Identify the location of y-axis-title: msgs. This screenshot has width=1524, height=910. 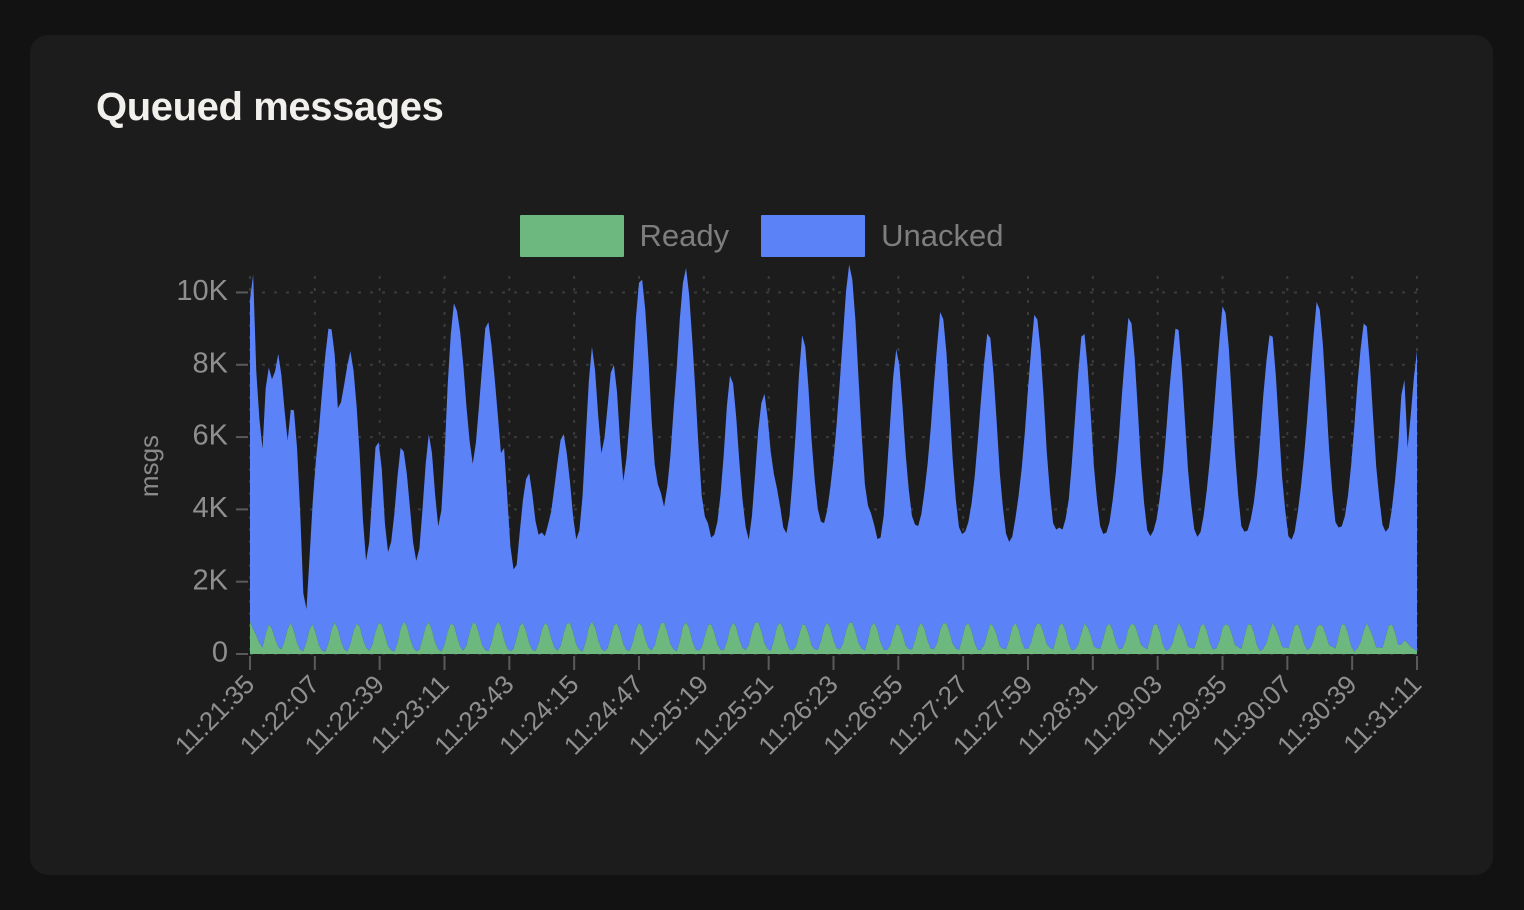
(149, 466).